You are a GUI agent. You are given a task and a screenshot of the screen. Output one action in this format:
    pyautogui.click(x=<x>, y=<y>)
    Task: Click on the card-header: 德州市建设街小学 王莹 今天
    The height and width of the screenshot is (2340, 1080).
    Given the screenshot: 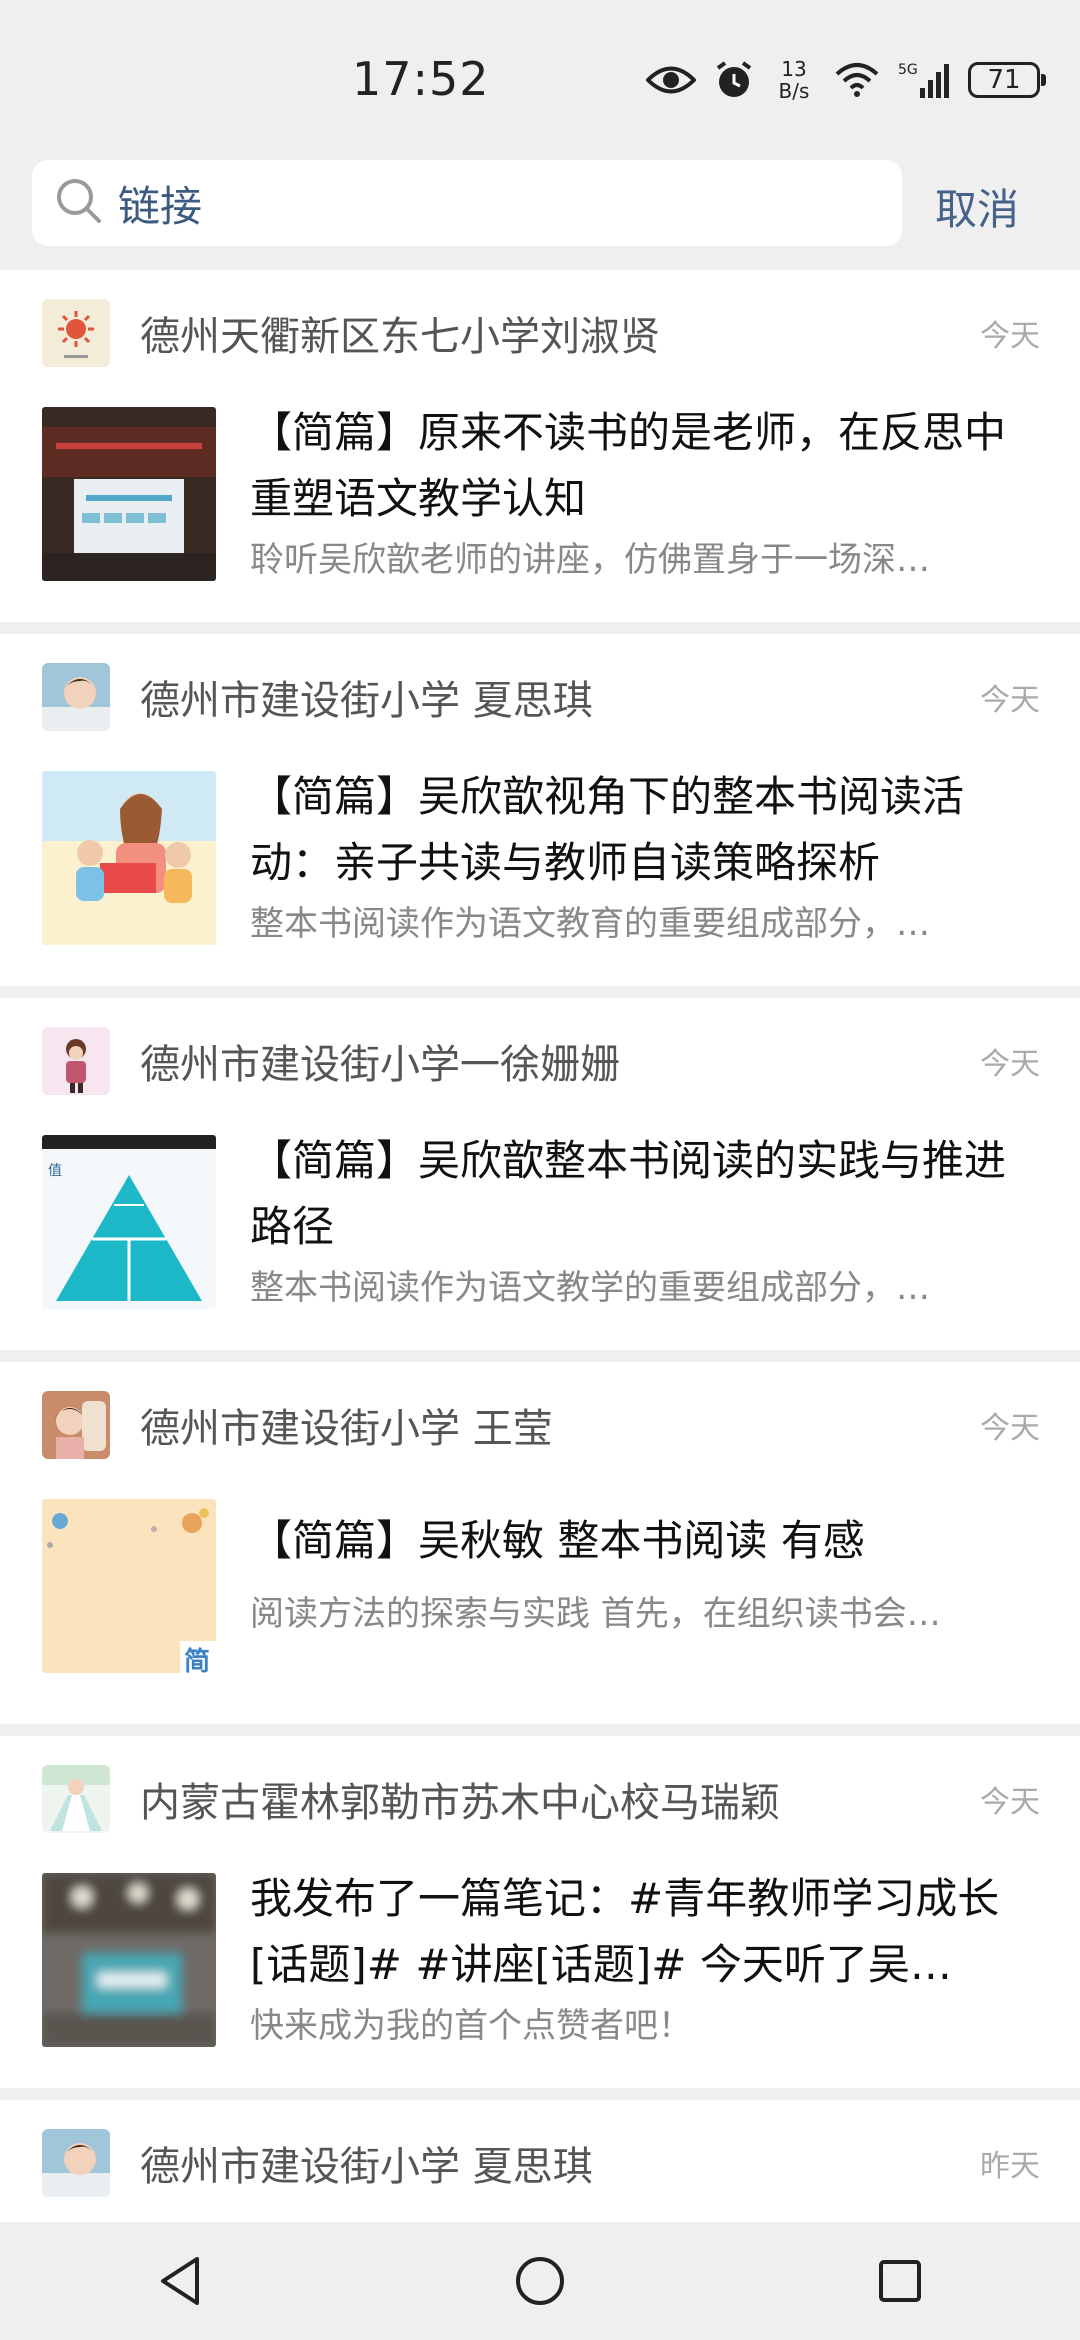 What is the action you would take?
    pyautogui.click(x=541, y=1425)
    